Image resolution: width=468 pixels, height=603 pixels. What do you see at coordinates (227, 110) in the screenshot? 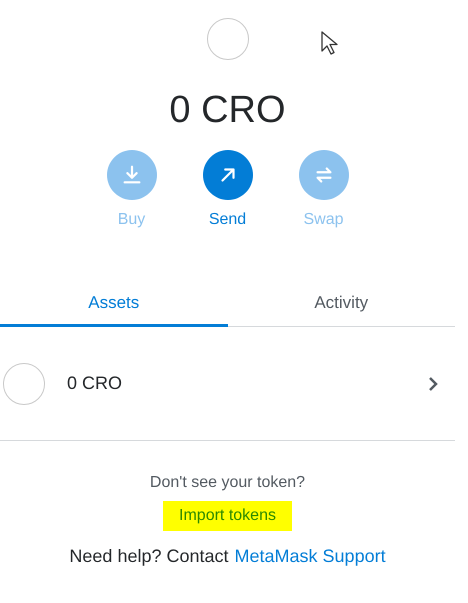
I see `balance-amount: 0 CRO` at bounding box center [227, 110].